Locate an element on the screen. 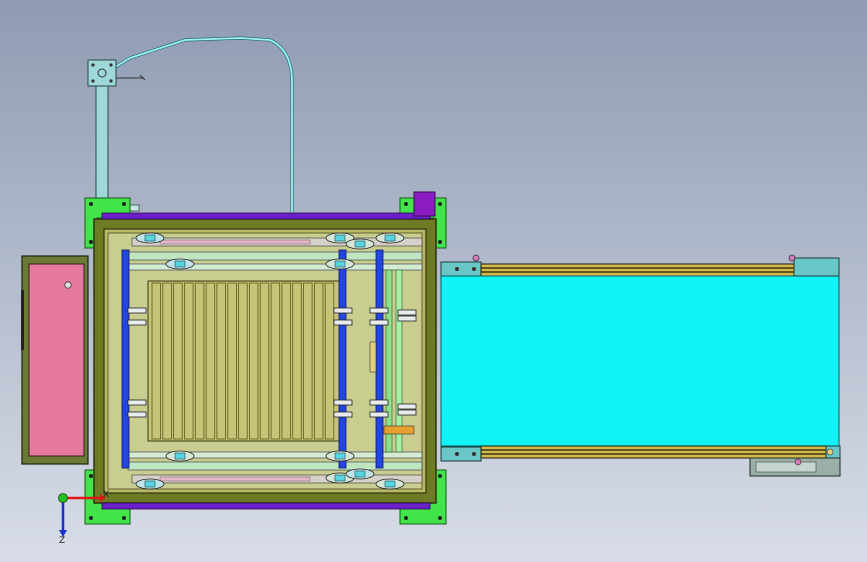 Image resolution: width=867 pixels, height=562 pixels. blue-post-center is located at coordinates (342, 359).